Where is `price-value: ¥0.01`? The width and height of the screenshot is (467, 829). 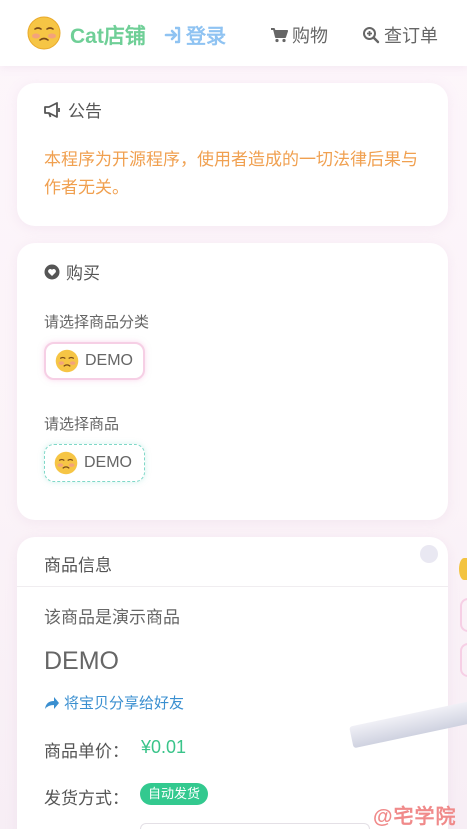 price-value: ¥0.01 is located at coordinates (164, 747).